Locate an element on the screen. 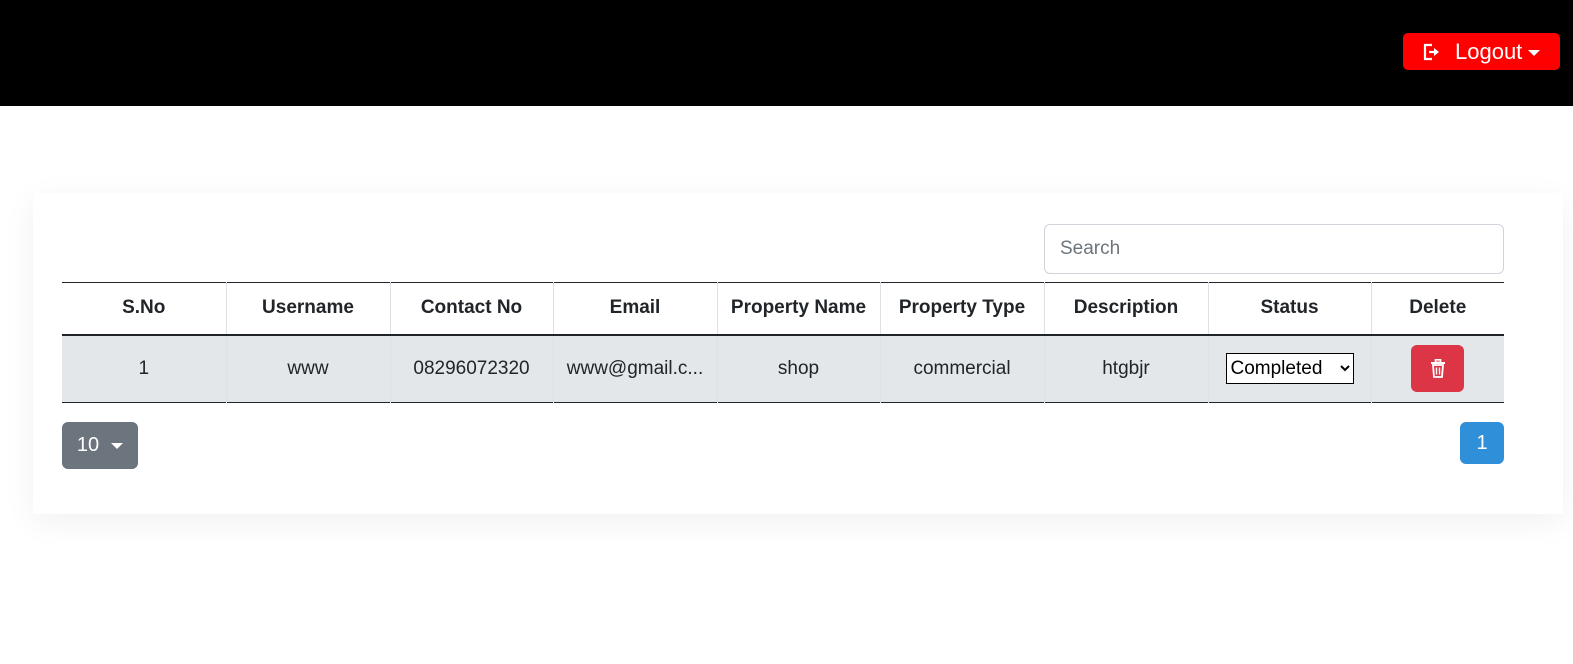  col-header-sno: S.No is located at coordinates (144, 309).